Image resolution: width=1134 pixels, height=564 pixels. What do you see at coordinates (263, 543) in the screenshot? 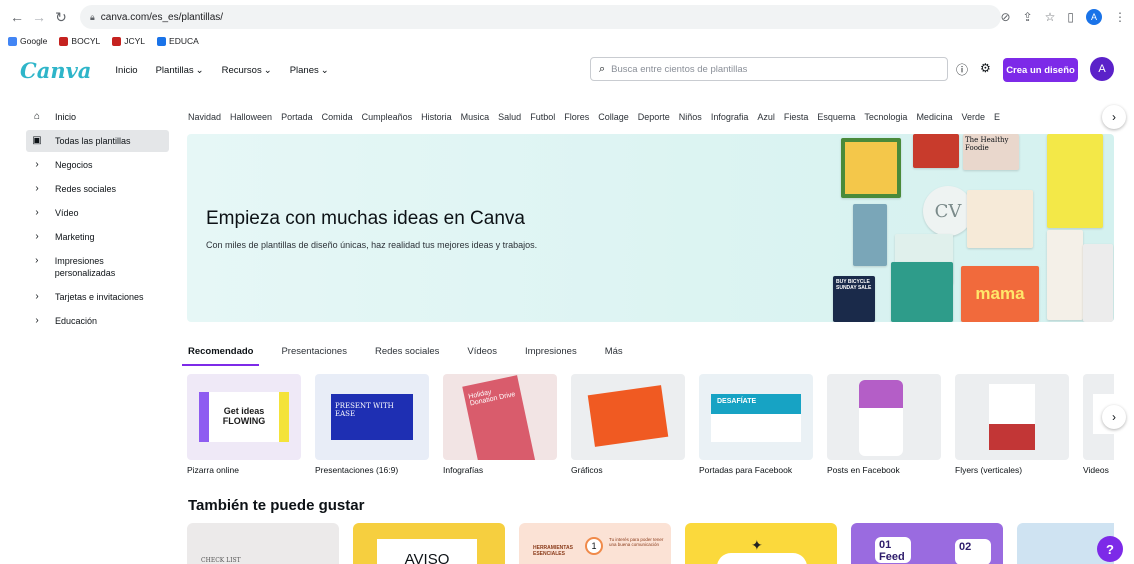
I see `template-card: CHECK LIST` at bounding box center [263, 543].